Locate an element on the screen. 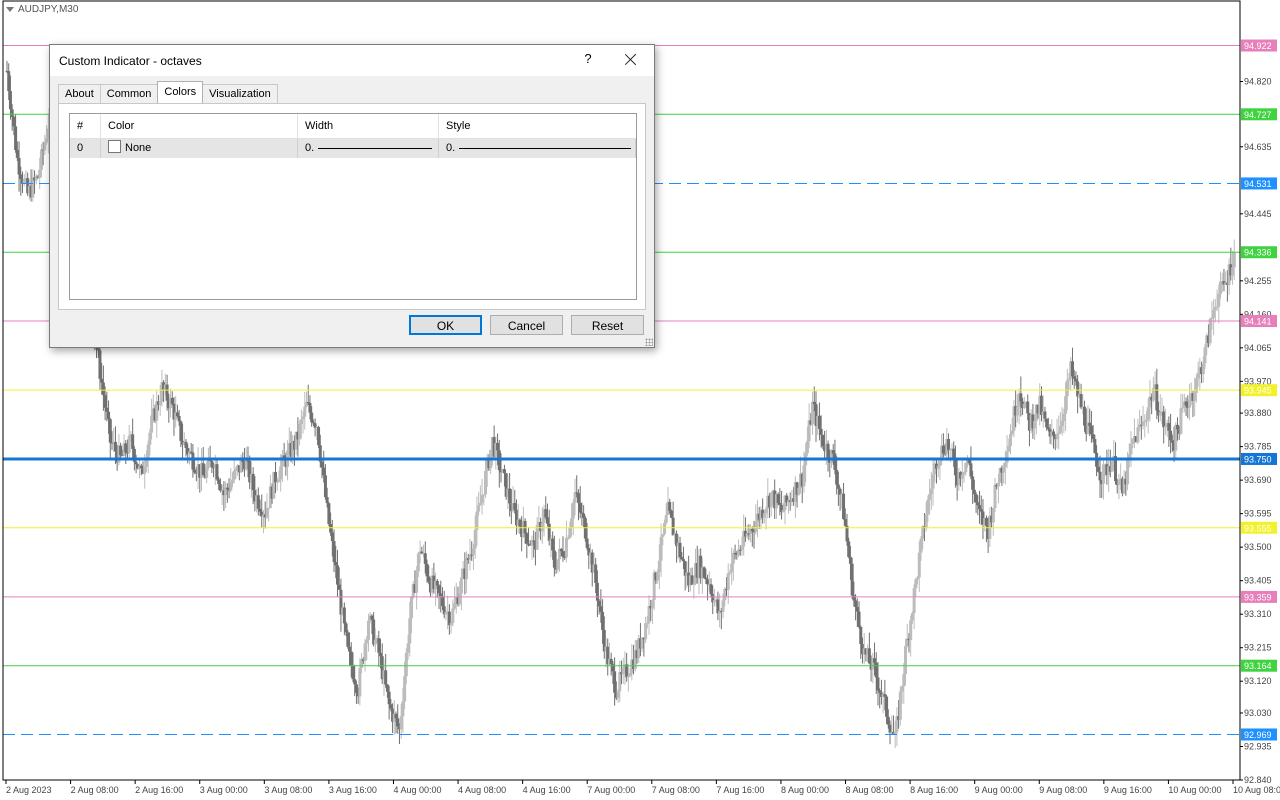 The image size is (1280, 800). dialog-title-bar: Custom Indicator - octaves ? is located at coordinates (352, 60).